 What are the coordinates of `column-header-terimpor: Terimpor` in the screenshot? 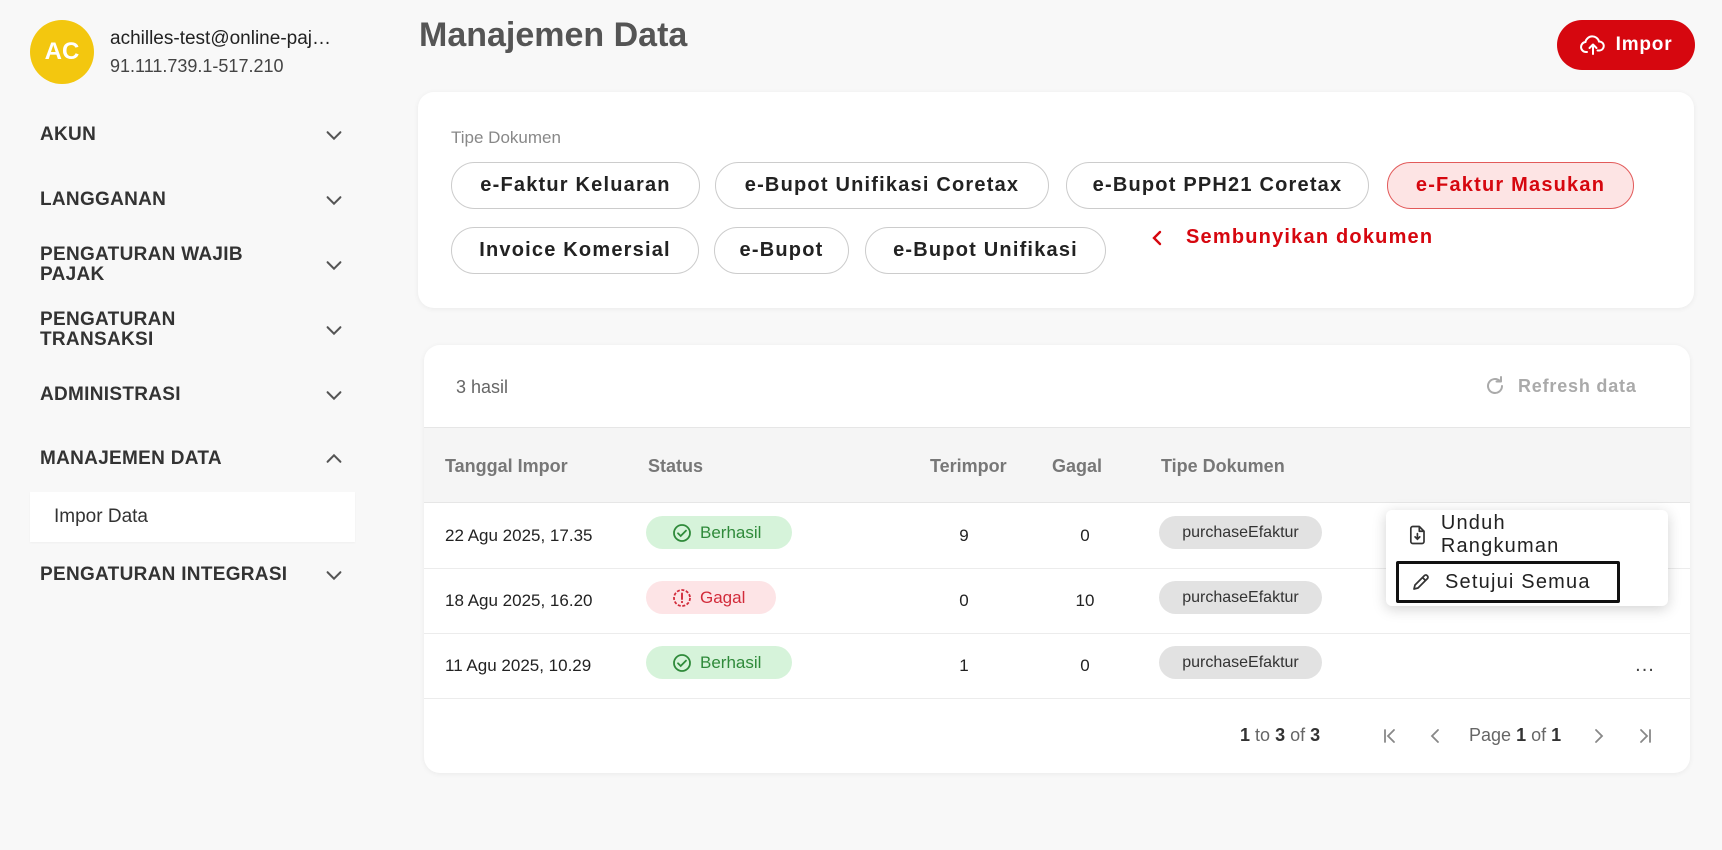 It's located at (968, 466).